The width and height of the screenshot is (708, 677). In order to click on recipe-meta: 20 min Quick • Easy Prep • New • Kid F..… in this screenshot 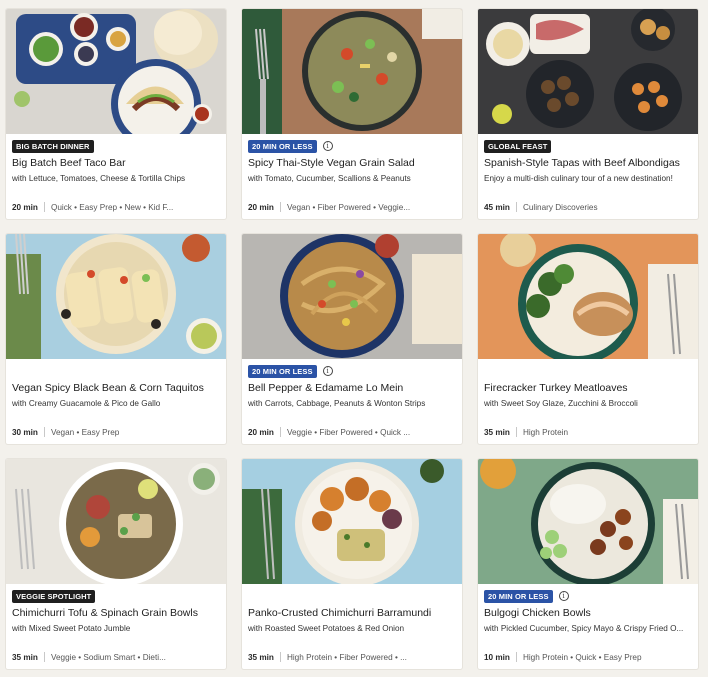, I will do `click(116, 207)`.